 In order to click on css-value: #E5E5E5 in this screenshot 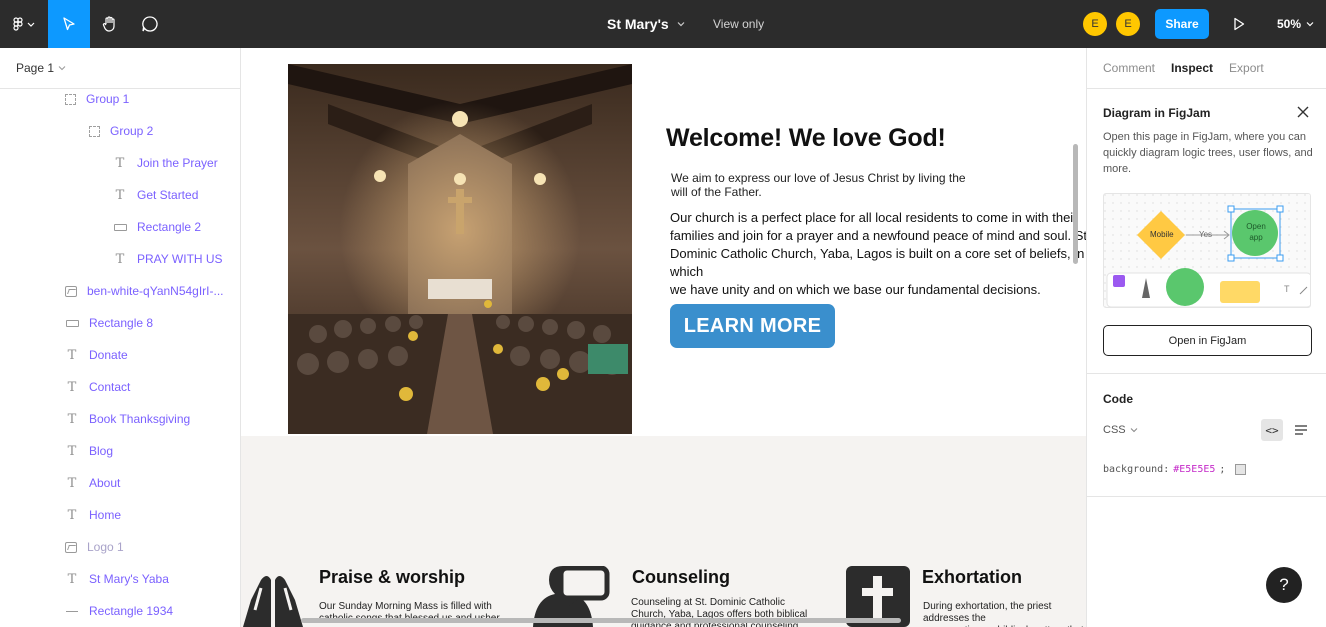, I will do `click(1194, 469)`.